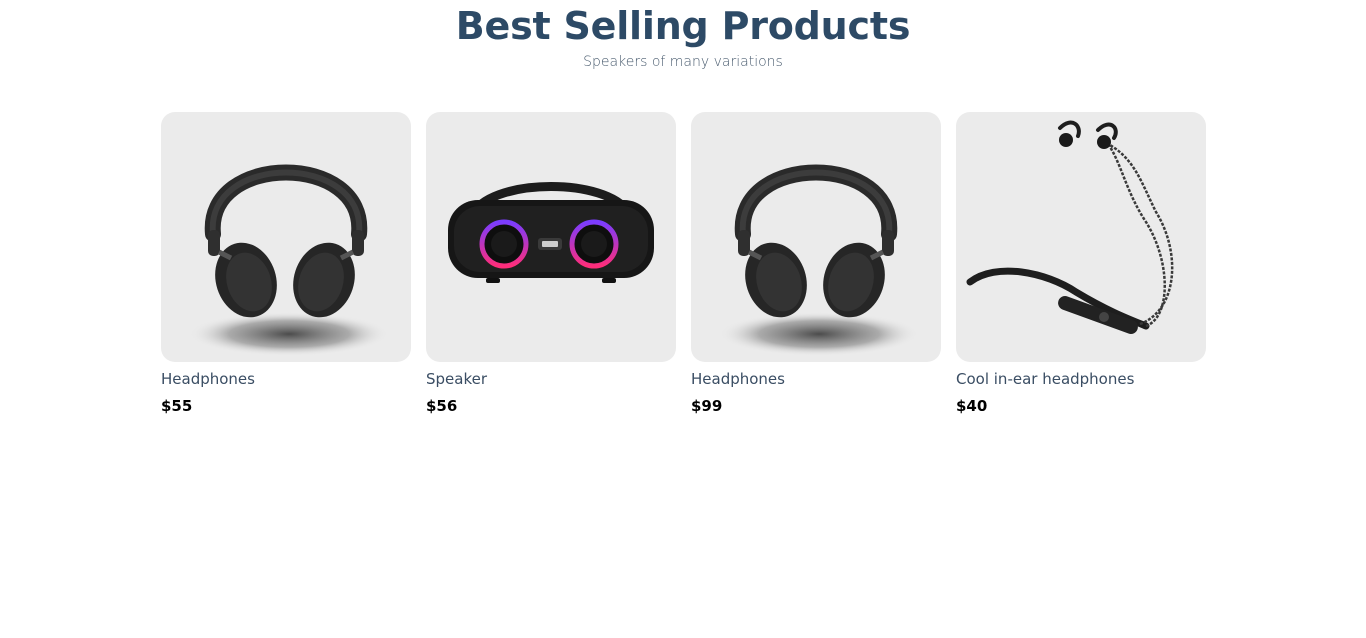 Image resolution: width=1366 pixels, height=638 pixels. I want to click on page-title: Best Selling Products, so click(683, 26).